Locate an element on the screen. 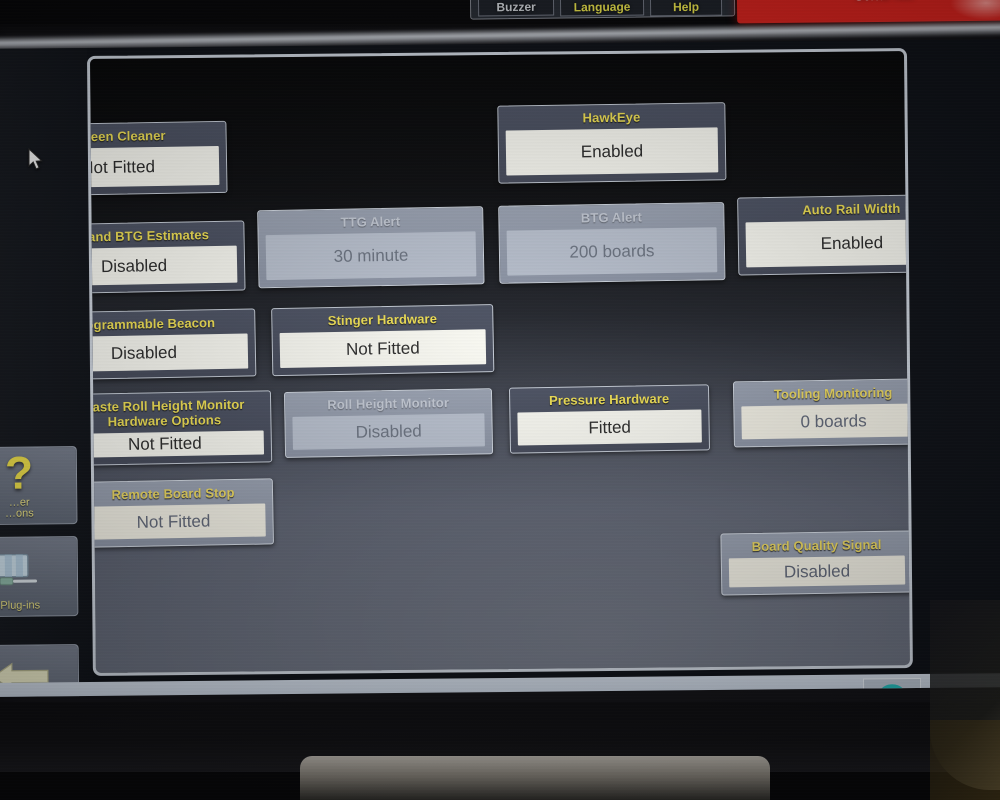  option-tile-btg-alert: BTG Alert 200 boards is located at coordinates (612, 243).